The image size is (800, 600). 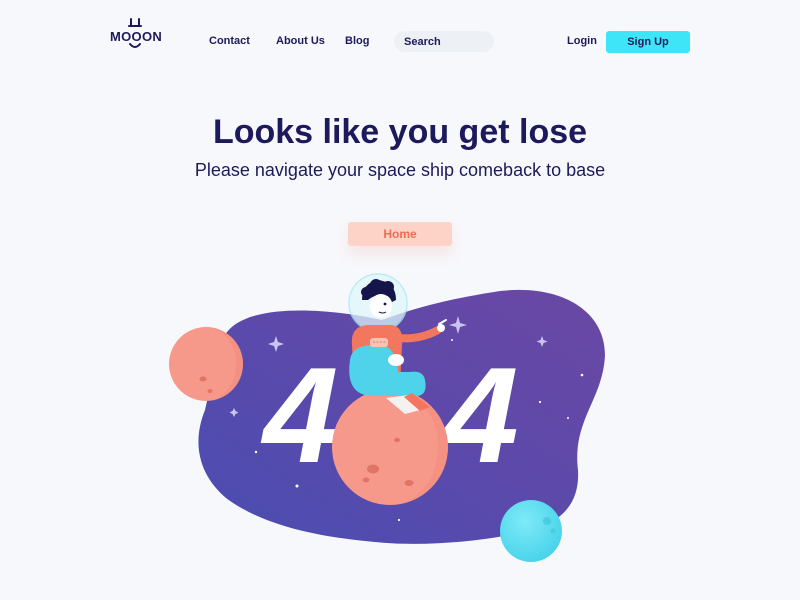 I want to click on logo-smile-icon, so click(x=135, y=45).